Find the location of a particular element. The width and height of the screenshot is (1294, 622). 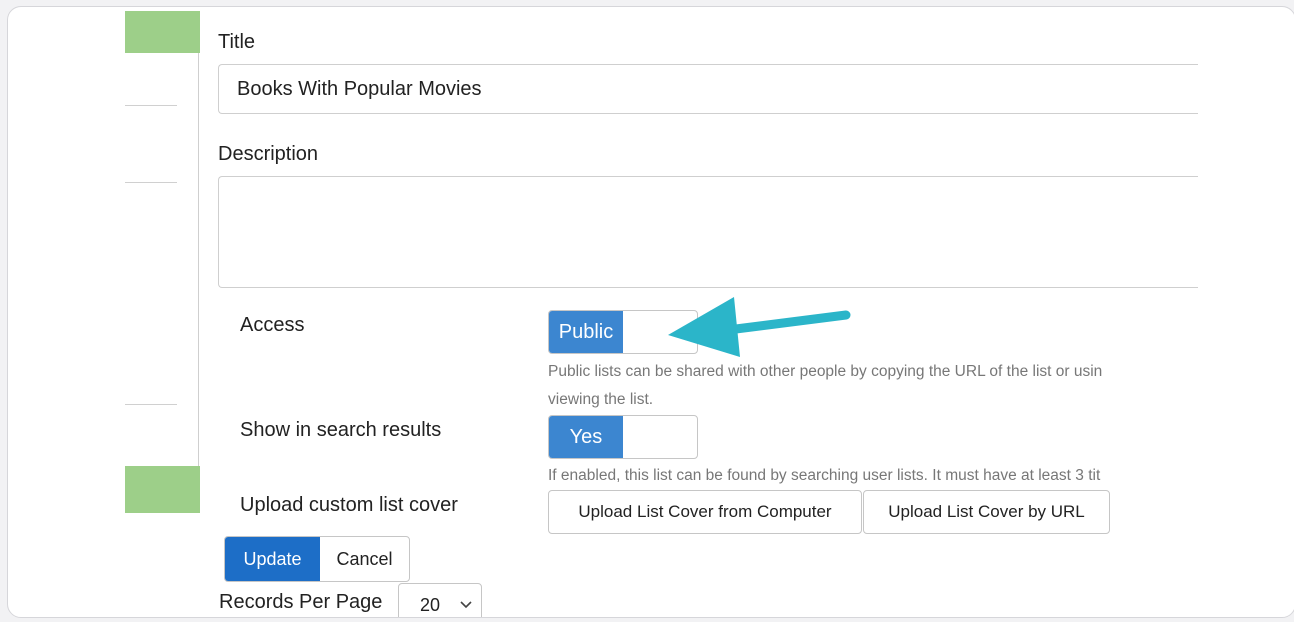

search-visibility-toggle: Yes is located at coordinates (623, 437).